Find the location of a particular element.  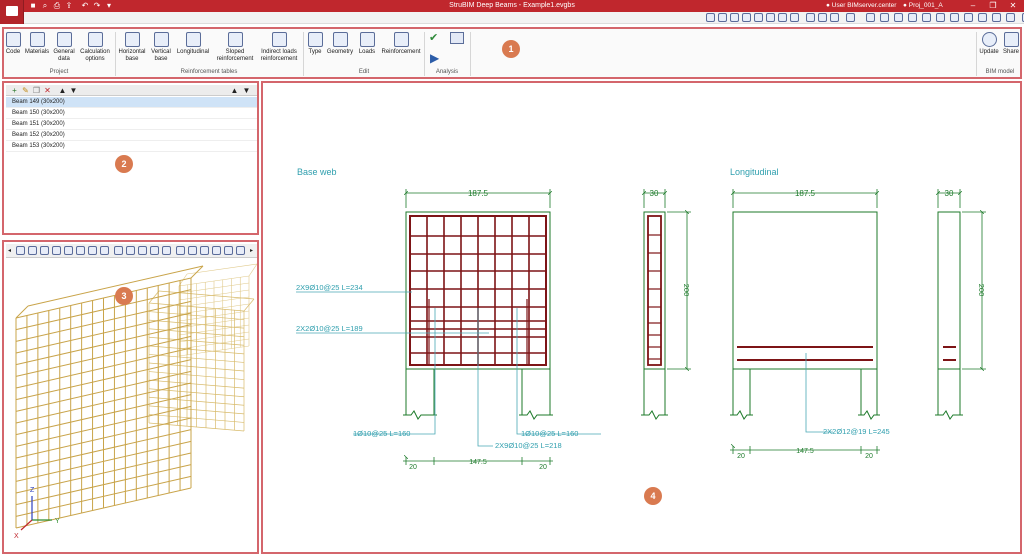

list-item: Beam 149 (30x200) is located at coordinates (131, 102).